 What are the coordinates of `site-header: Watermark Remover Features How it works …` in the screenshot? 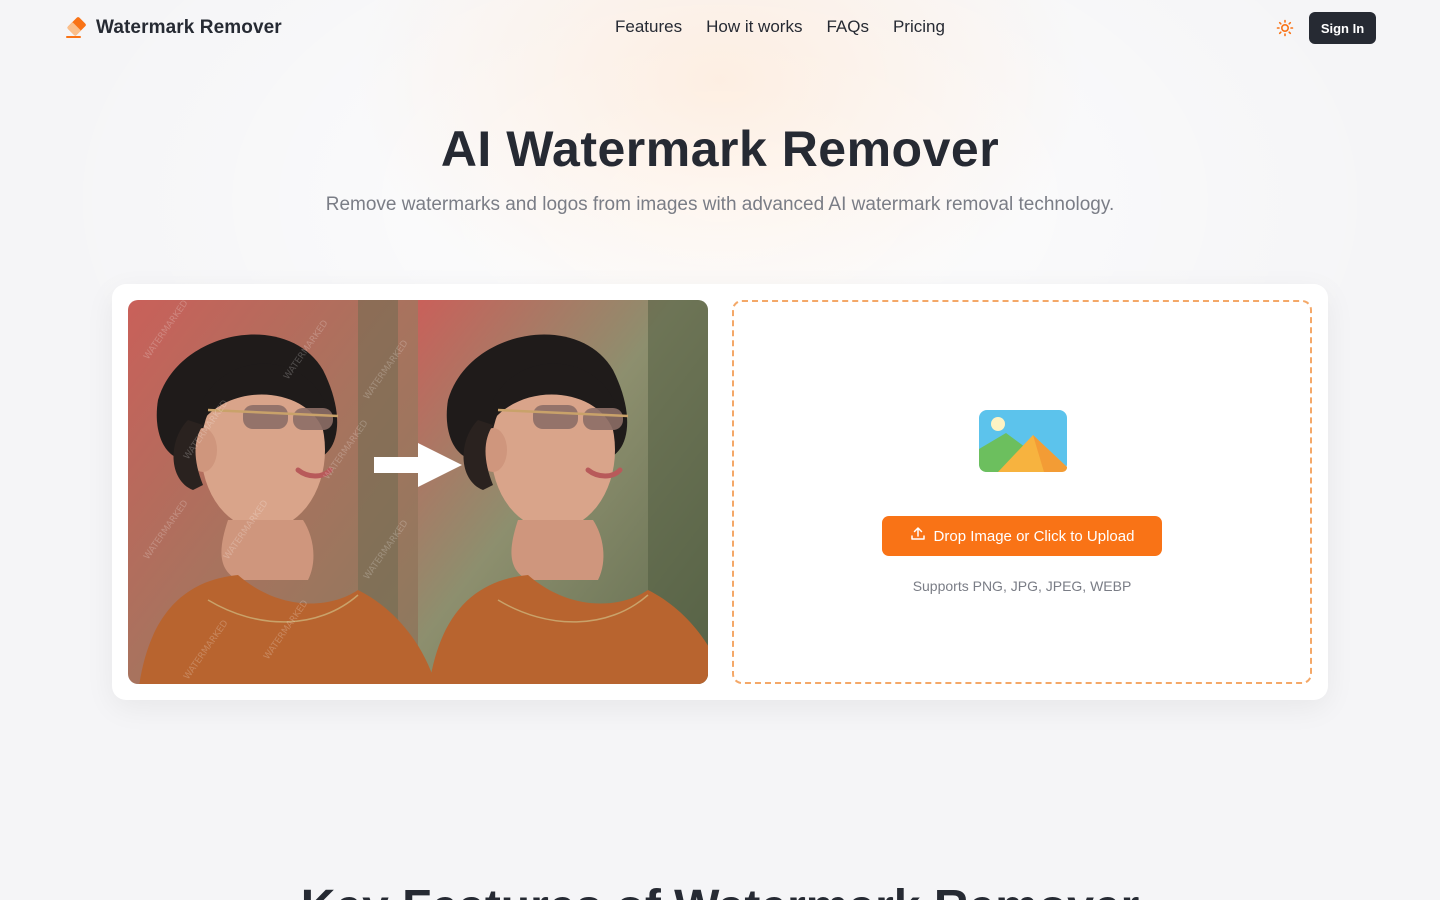 It's located at (720, 28).